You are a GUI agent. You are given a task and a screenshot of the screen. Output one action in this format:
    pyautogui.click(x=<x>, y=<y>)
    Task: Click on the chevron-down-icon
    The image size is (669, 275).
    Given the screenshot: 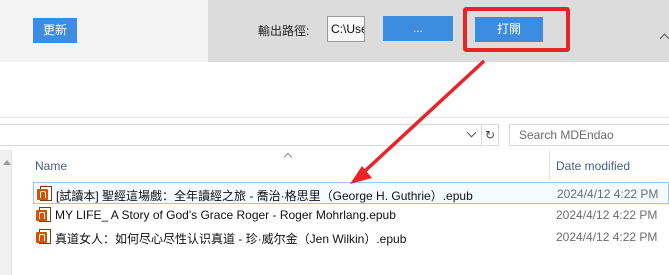 What is the action you would take?
    pyautogui.click(x=472, y=134)
    